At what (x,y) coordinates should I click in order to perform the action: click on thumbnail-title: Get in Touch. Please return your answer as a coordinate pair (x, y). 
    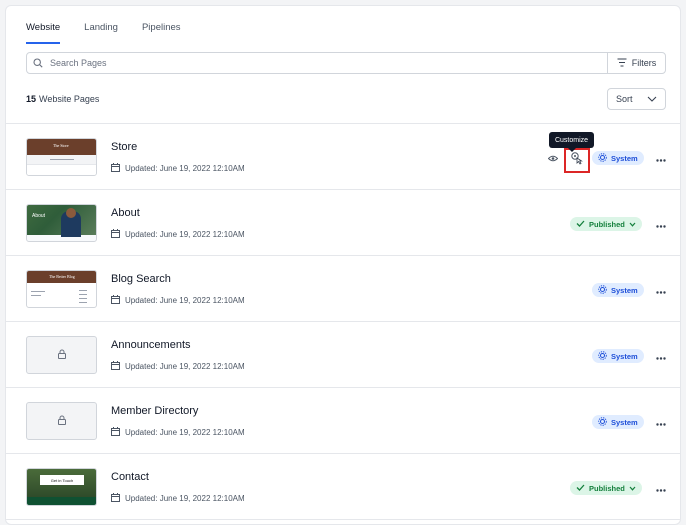
    Looking at the image, I should click on (62, 480).